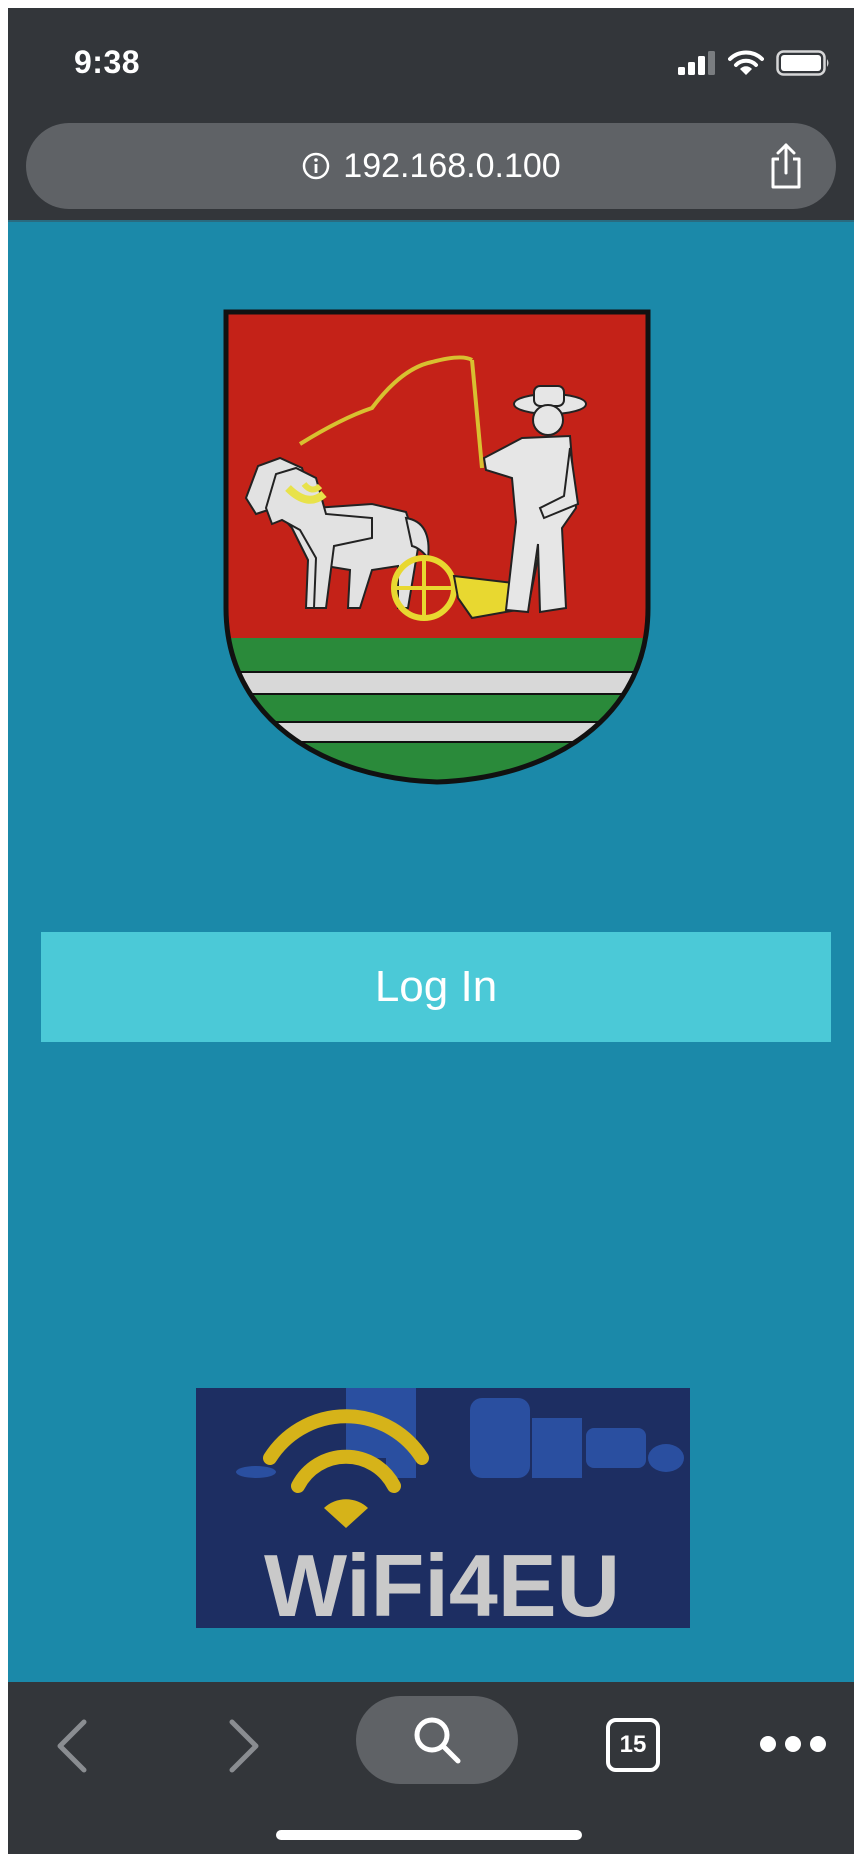 The image size is (854, 1854). Describe the element at coordinates (107, 62) in the screenshot. I see `status-time: 9:38` at that location.